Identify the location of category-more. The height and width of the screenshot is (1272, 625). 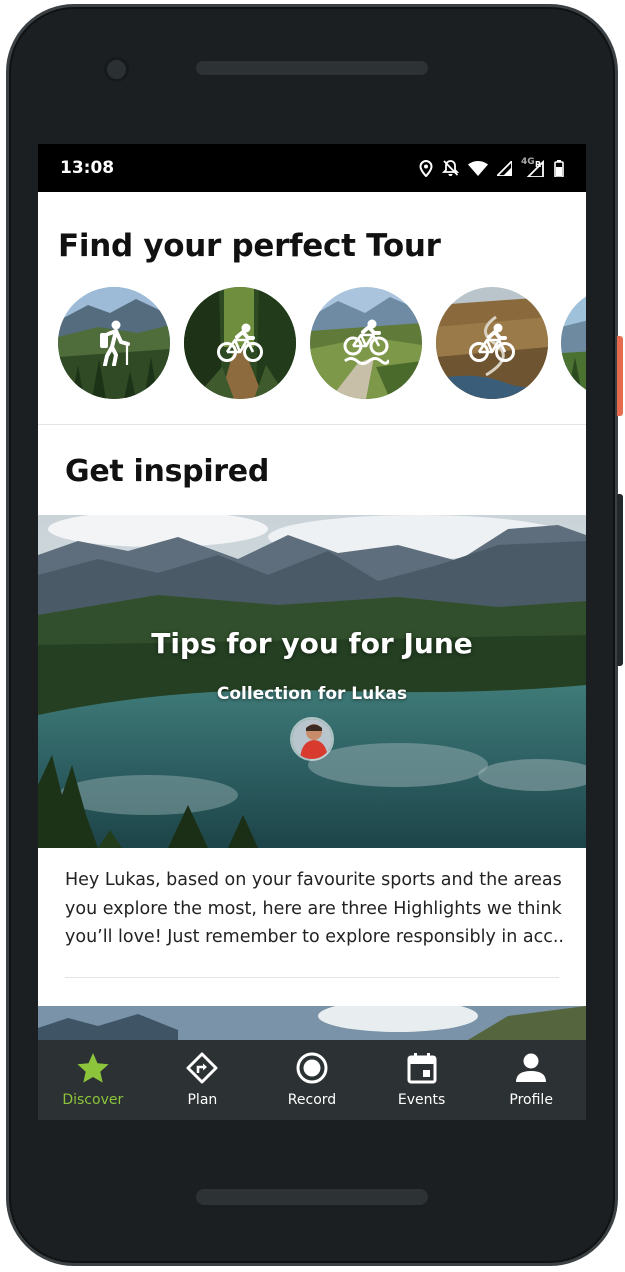
(573, 343).